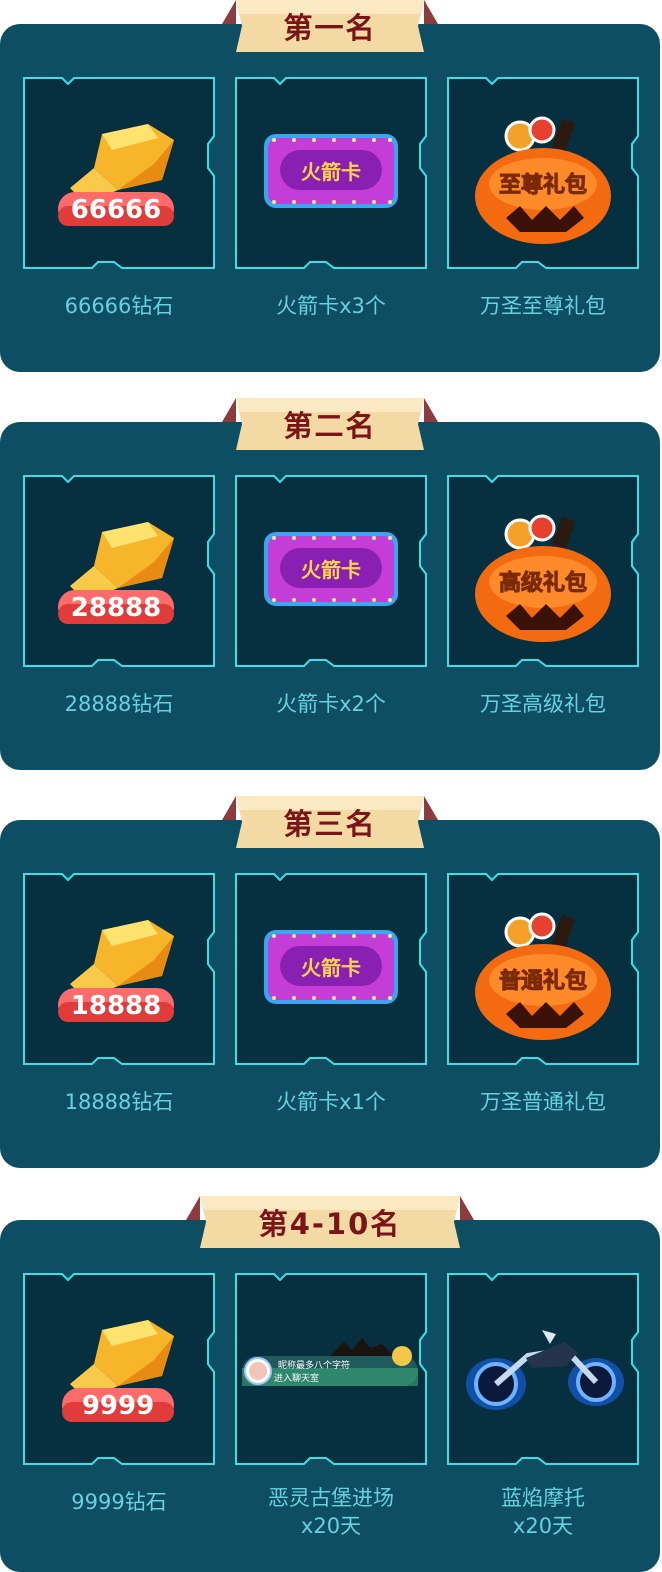 The width and height of the screenshot is (662, 1572). I want to click on tier-title: 第4-10名, so click(330, 1224).